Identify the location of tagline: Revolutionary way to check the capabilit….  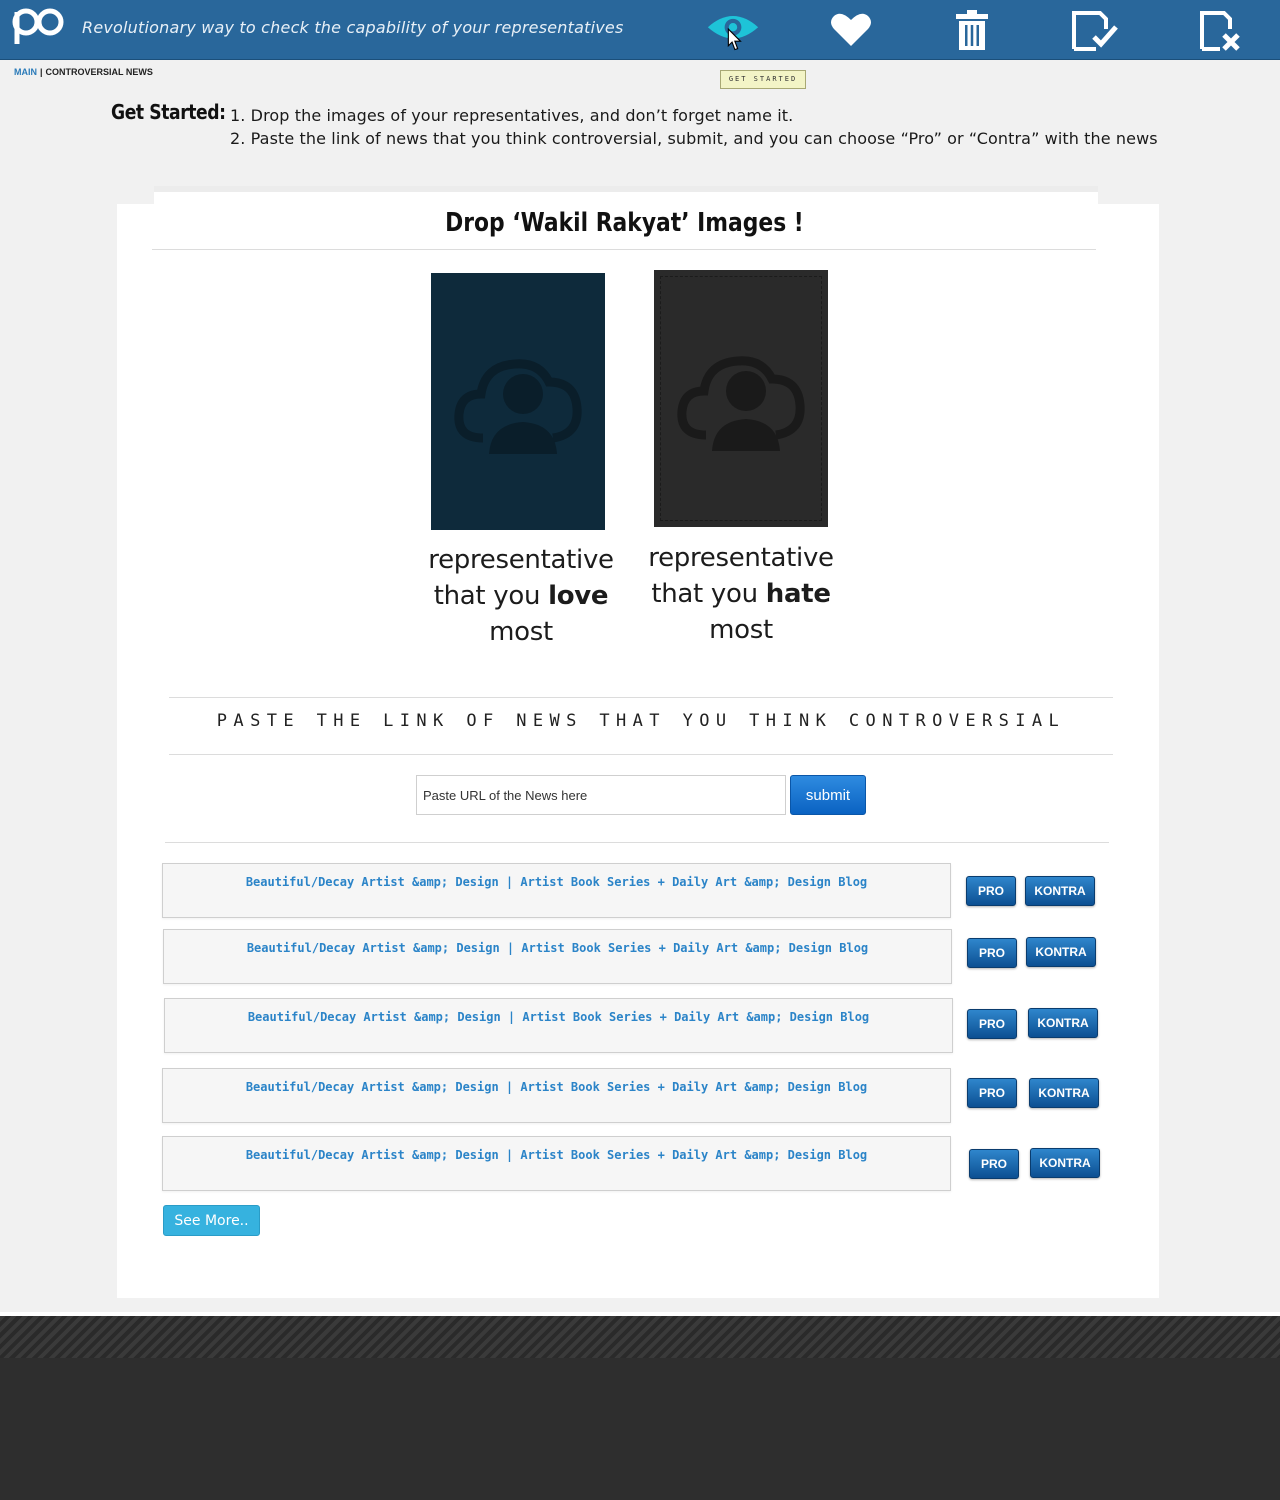
(353, 27).